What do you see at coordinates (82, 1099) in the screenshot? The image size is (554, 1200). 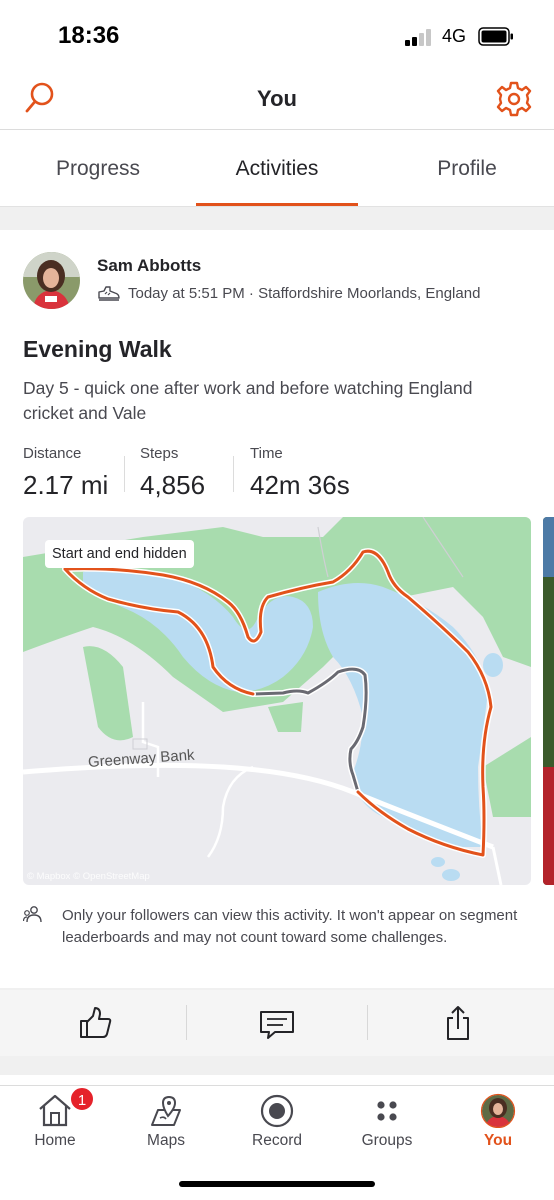 I see `notification-badge: 1` at bounding box center [82, 1099].